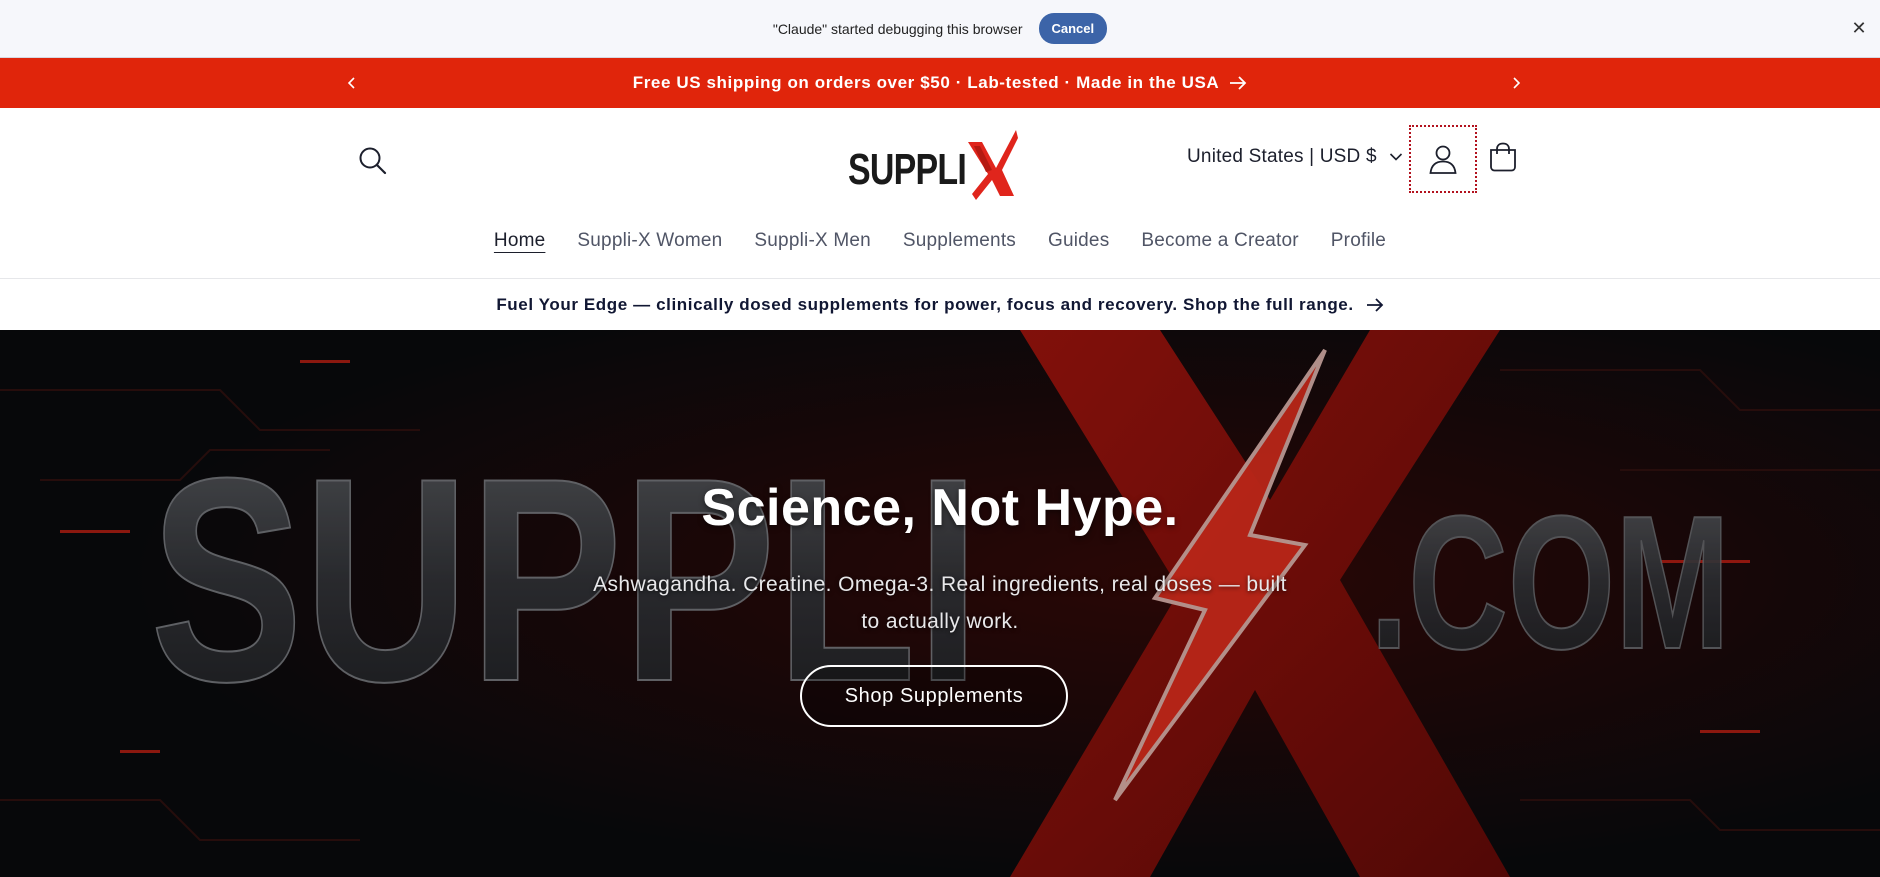 The height and width of the screenshot is (877, 1880). Describe the element at coordinates (812, 241) in the screenshot. I see `nav-item-suppli-x-men: Suppli-X Men` at that location.